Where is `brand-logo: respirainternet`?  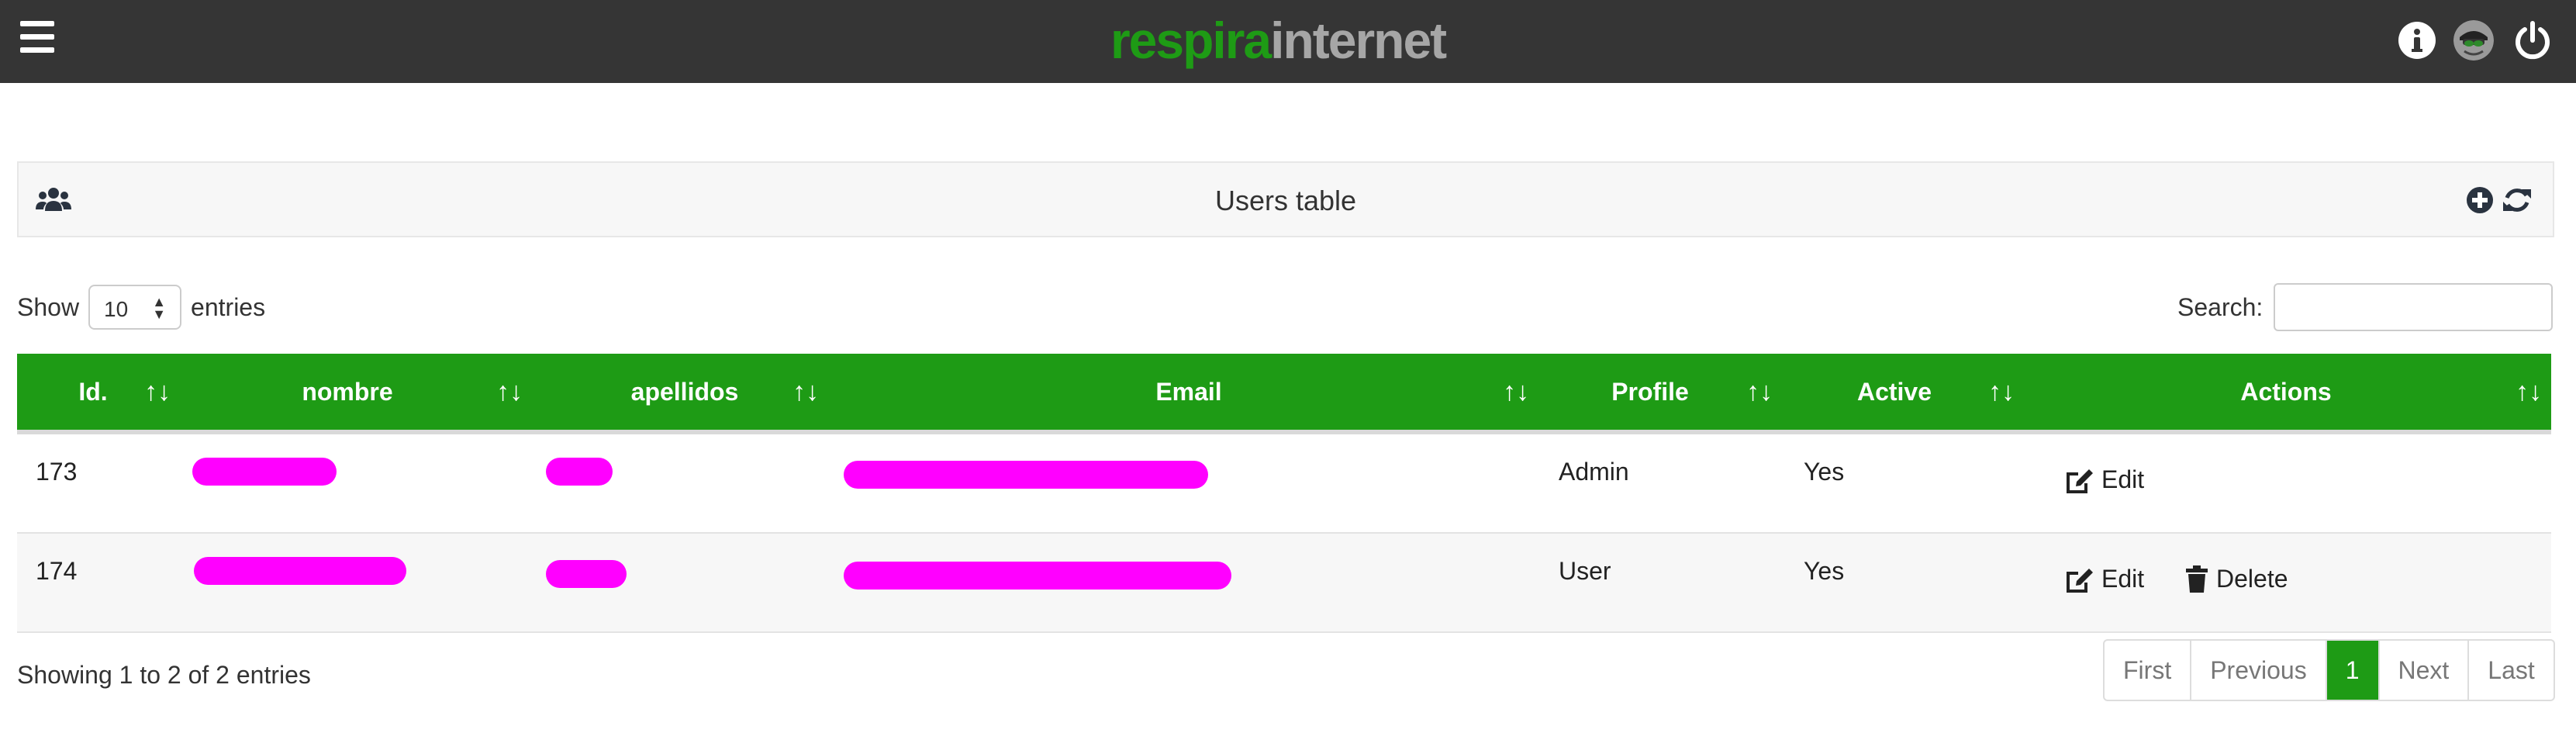 brand-logo: respirainternet is located at coordinates (1279, 40).